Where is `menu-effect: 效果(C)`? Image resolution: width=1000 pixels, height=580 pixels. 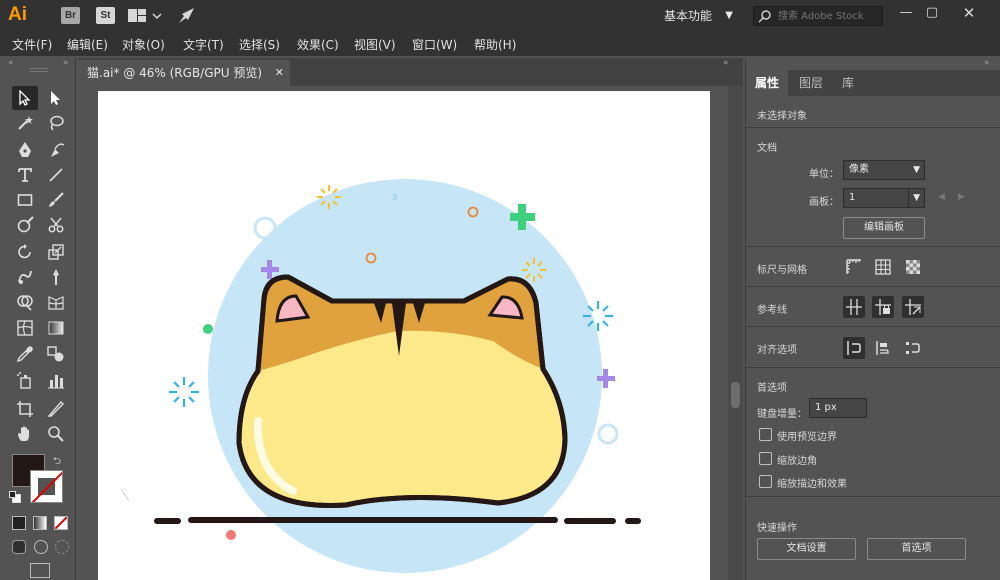
menu-effect: 效果(C) is located at coordinates (318, 44).